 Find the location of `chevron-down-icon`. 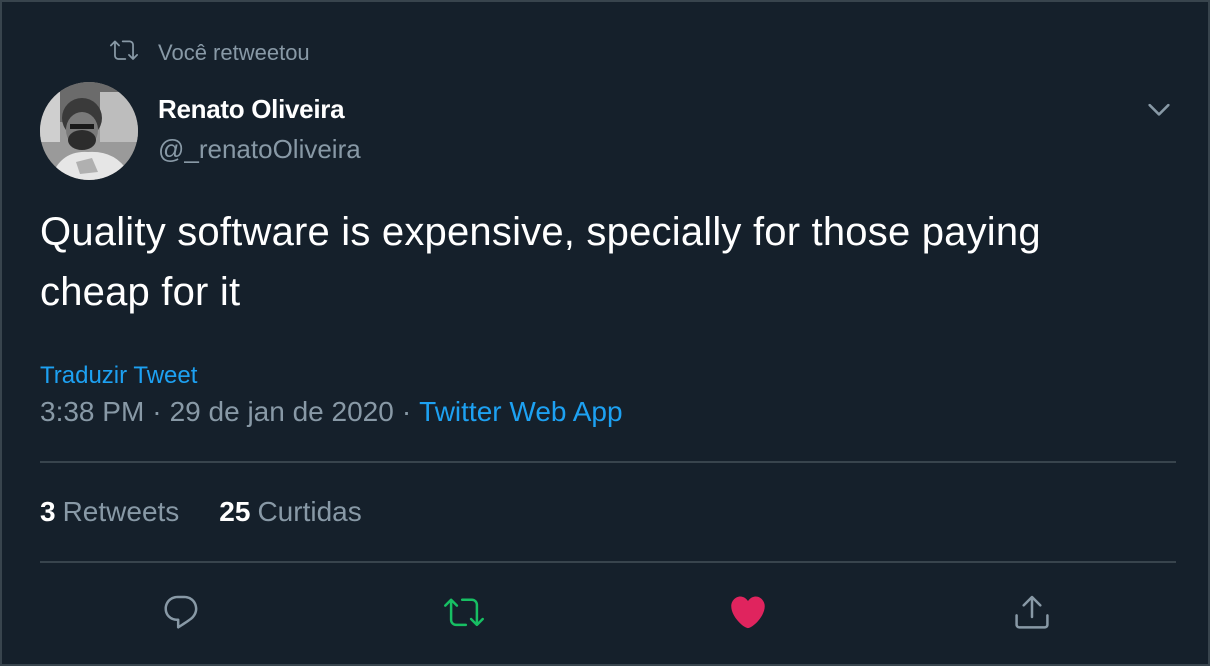

chevron-down-icon is located at coordinates (1159, 109).